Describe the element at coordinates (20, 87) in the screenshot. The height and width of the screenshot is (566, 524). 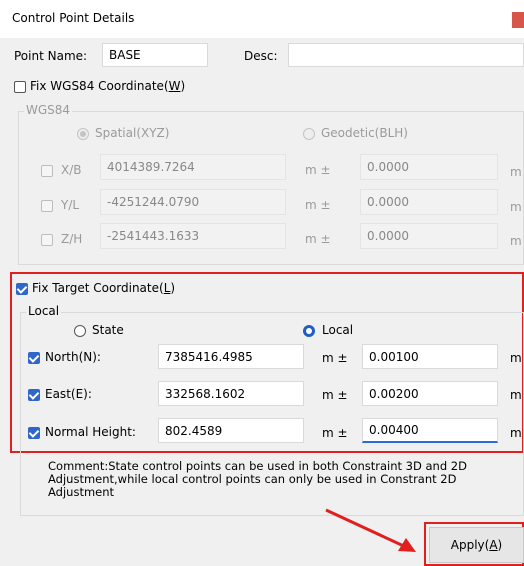
I see `fix-wgs84-checkbox` at that location.